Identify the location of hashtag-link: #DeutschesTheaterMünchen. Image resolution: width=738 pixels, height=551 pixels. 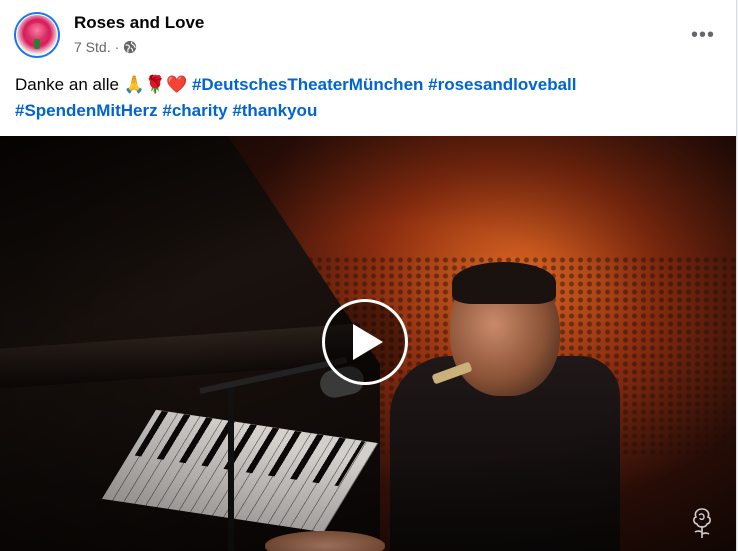
(307, 84).